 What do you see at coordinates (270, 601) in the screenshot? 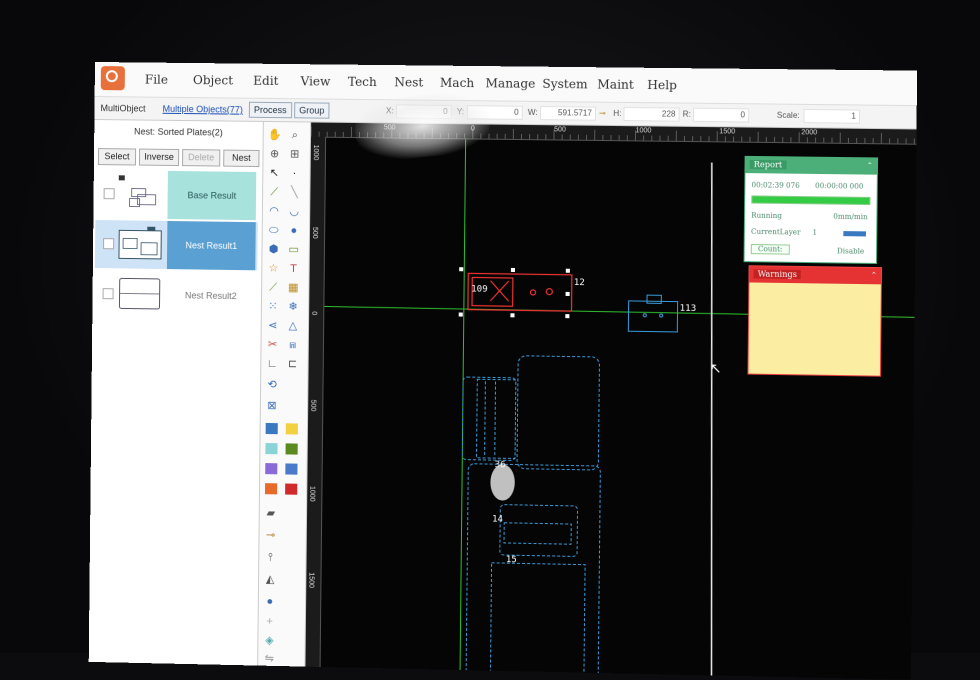
I see `info-icon: ●` at bounding box center [270, 601].